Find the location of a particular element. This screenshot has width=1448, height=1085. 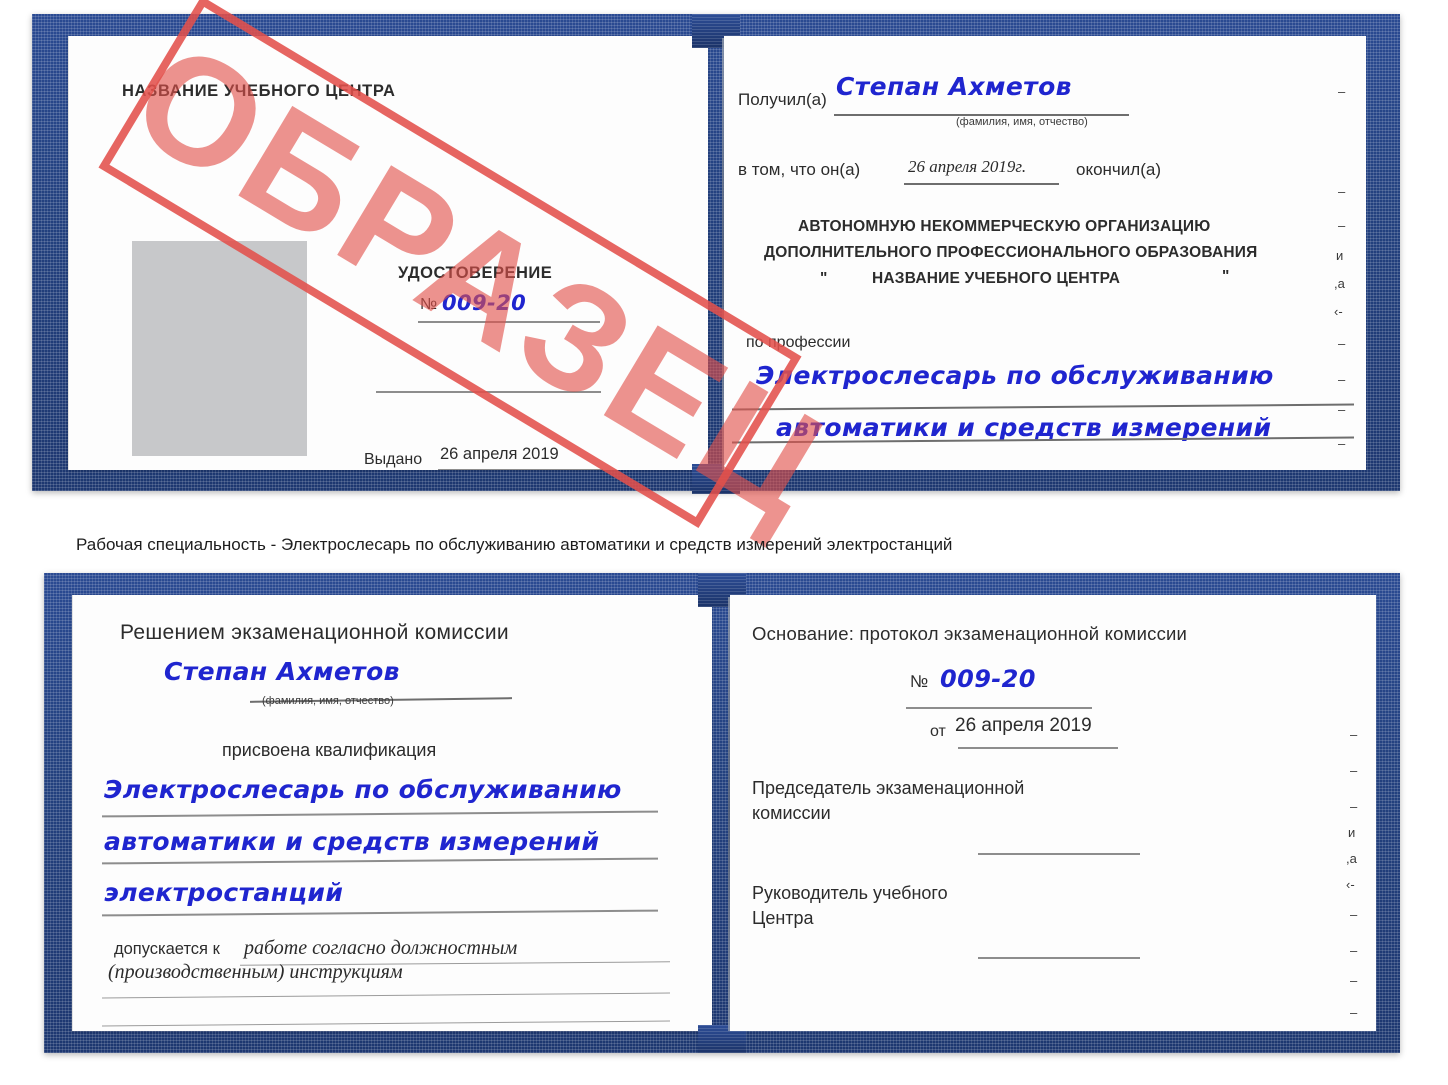

decision-heading: Решением экзаменационной комиссии is located at coordinates (314, 632).